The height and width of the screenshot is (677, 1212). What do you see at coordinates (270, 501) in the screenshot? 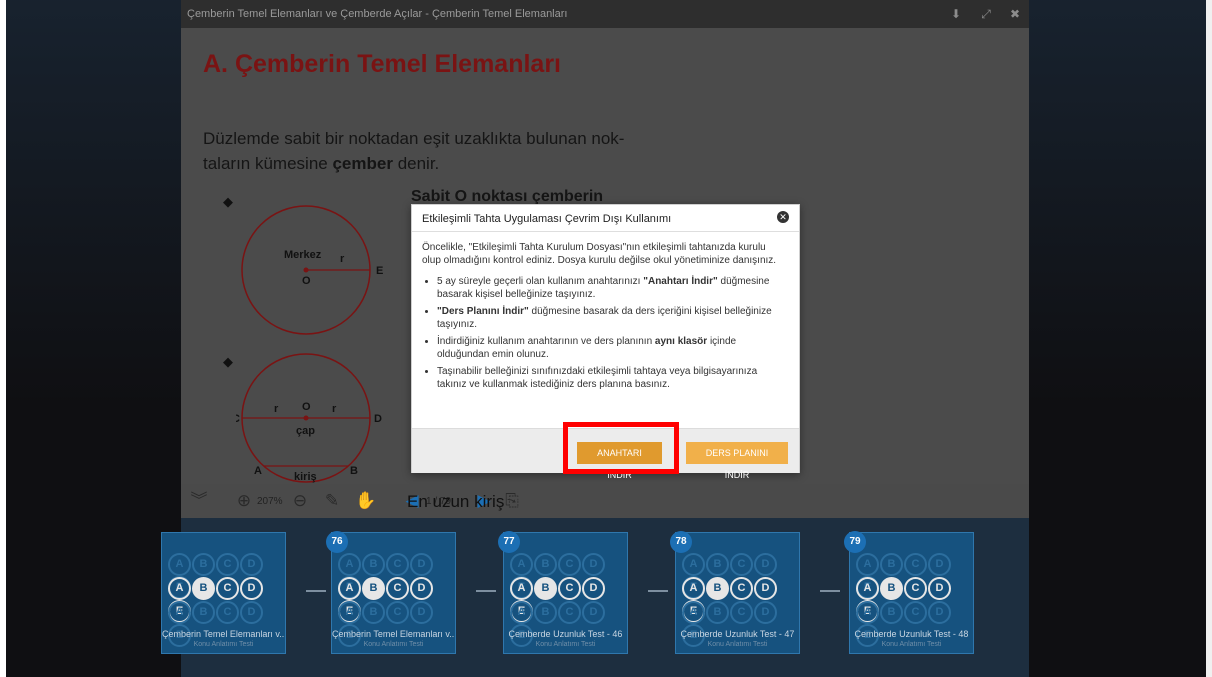
I see `zoom-level: 207%` at bounding box center [270, 501].